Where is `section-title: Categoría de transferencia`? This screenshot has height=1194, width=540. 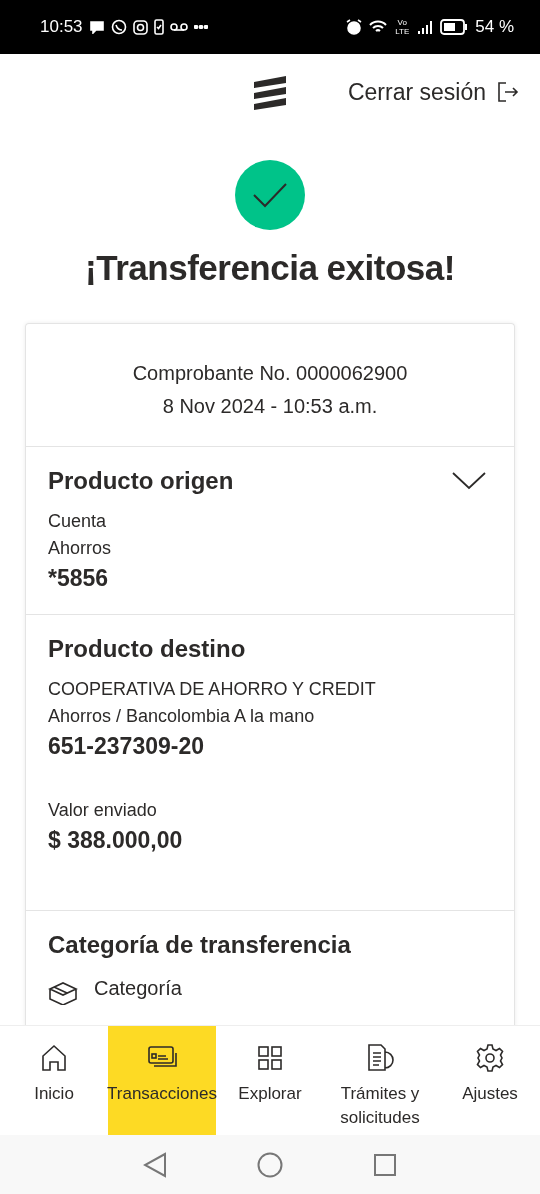
section-title: Categoría de transferencia is located at coordinates (200, 945).